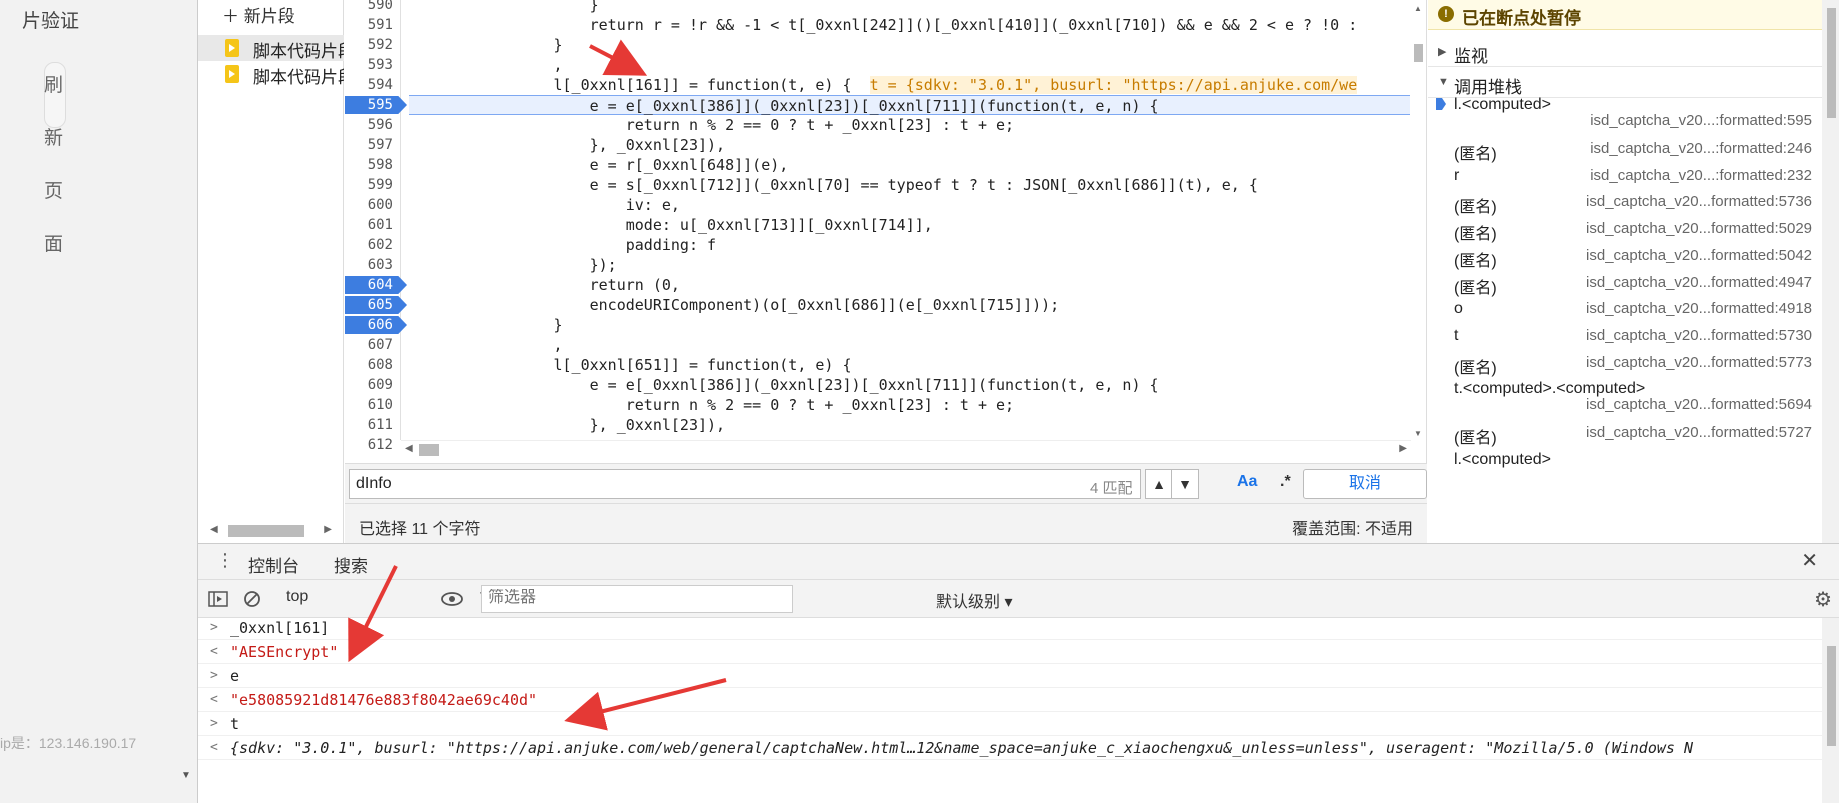  Describe the element at coordinates (373, 45) in the screenshot. I see `line-number: 592` at that location.